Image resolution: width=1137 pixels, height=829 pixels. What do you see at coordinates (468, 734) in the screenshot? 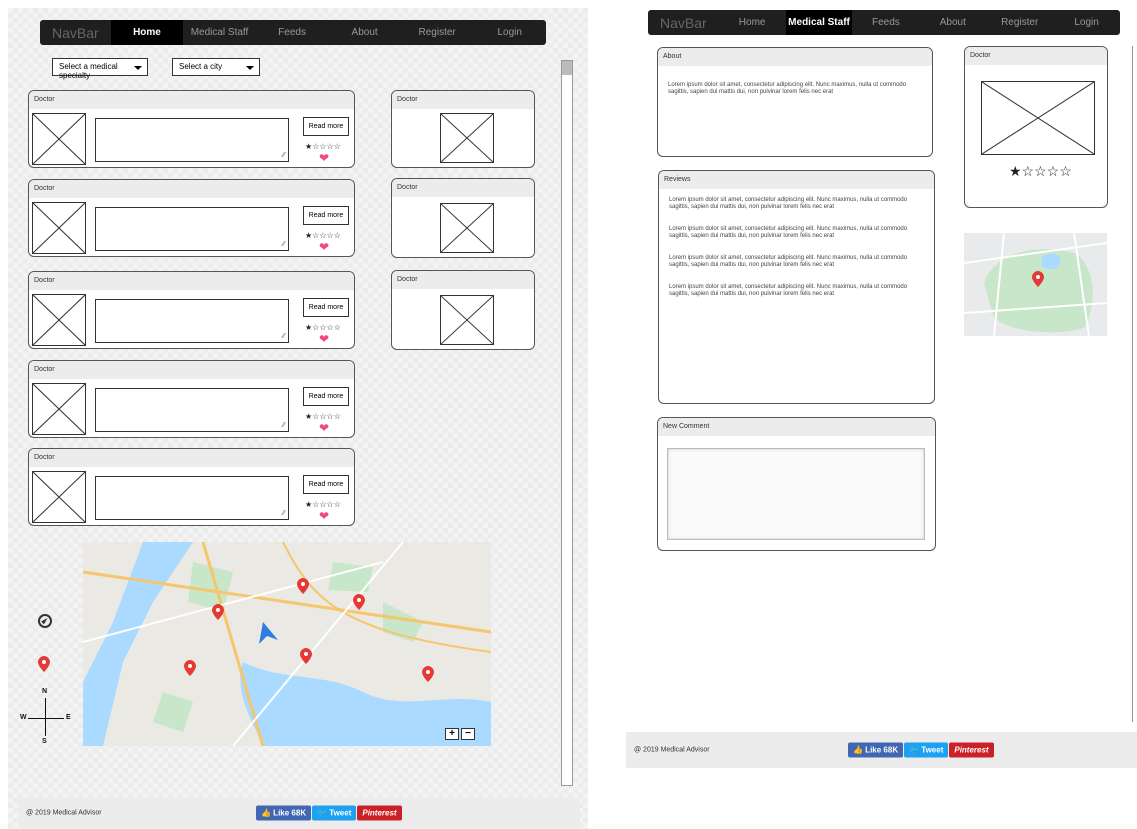
I see `zoom-out-button: −` at bounding box center [468, 734].